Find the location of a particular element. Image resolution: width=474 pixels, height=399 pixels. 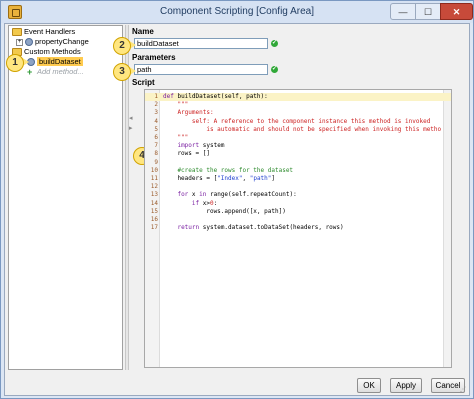

line-number: 7 is located at coordinates (156, 146).